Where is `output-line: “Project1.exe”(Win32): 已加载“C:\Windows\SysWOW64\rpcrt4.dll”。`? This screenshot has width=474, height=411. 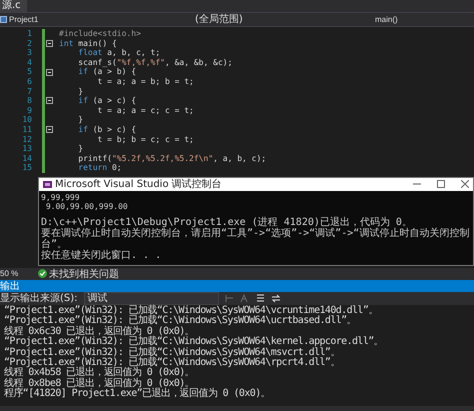 output-line: “Project1.exe”(Win32): 已加载“C:\Windows\SysWOW64\rpcrt4.dll”。 is located at coordinates (172, 363).